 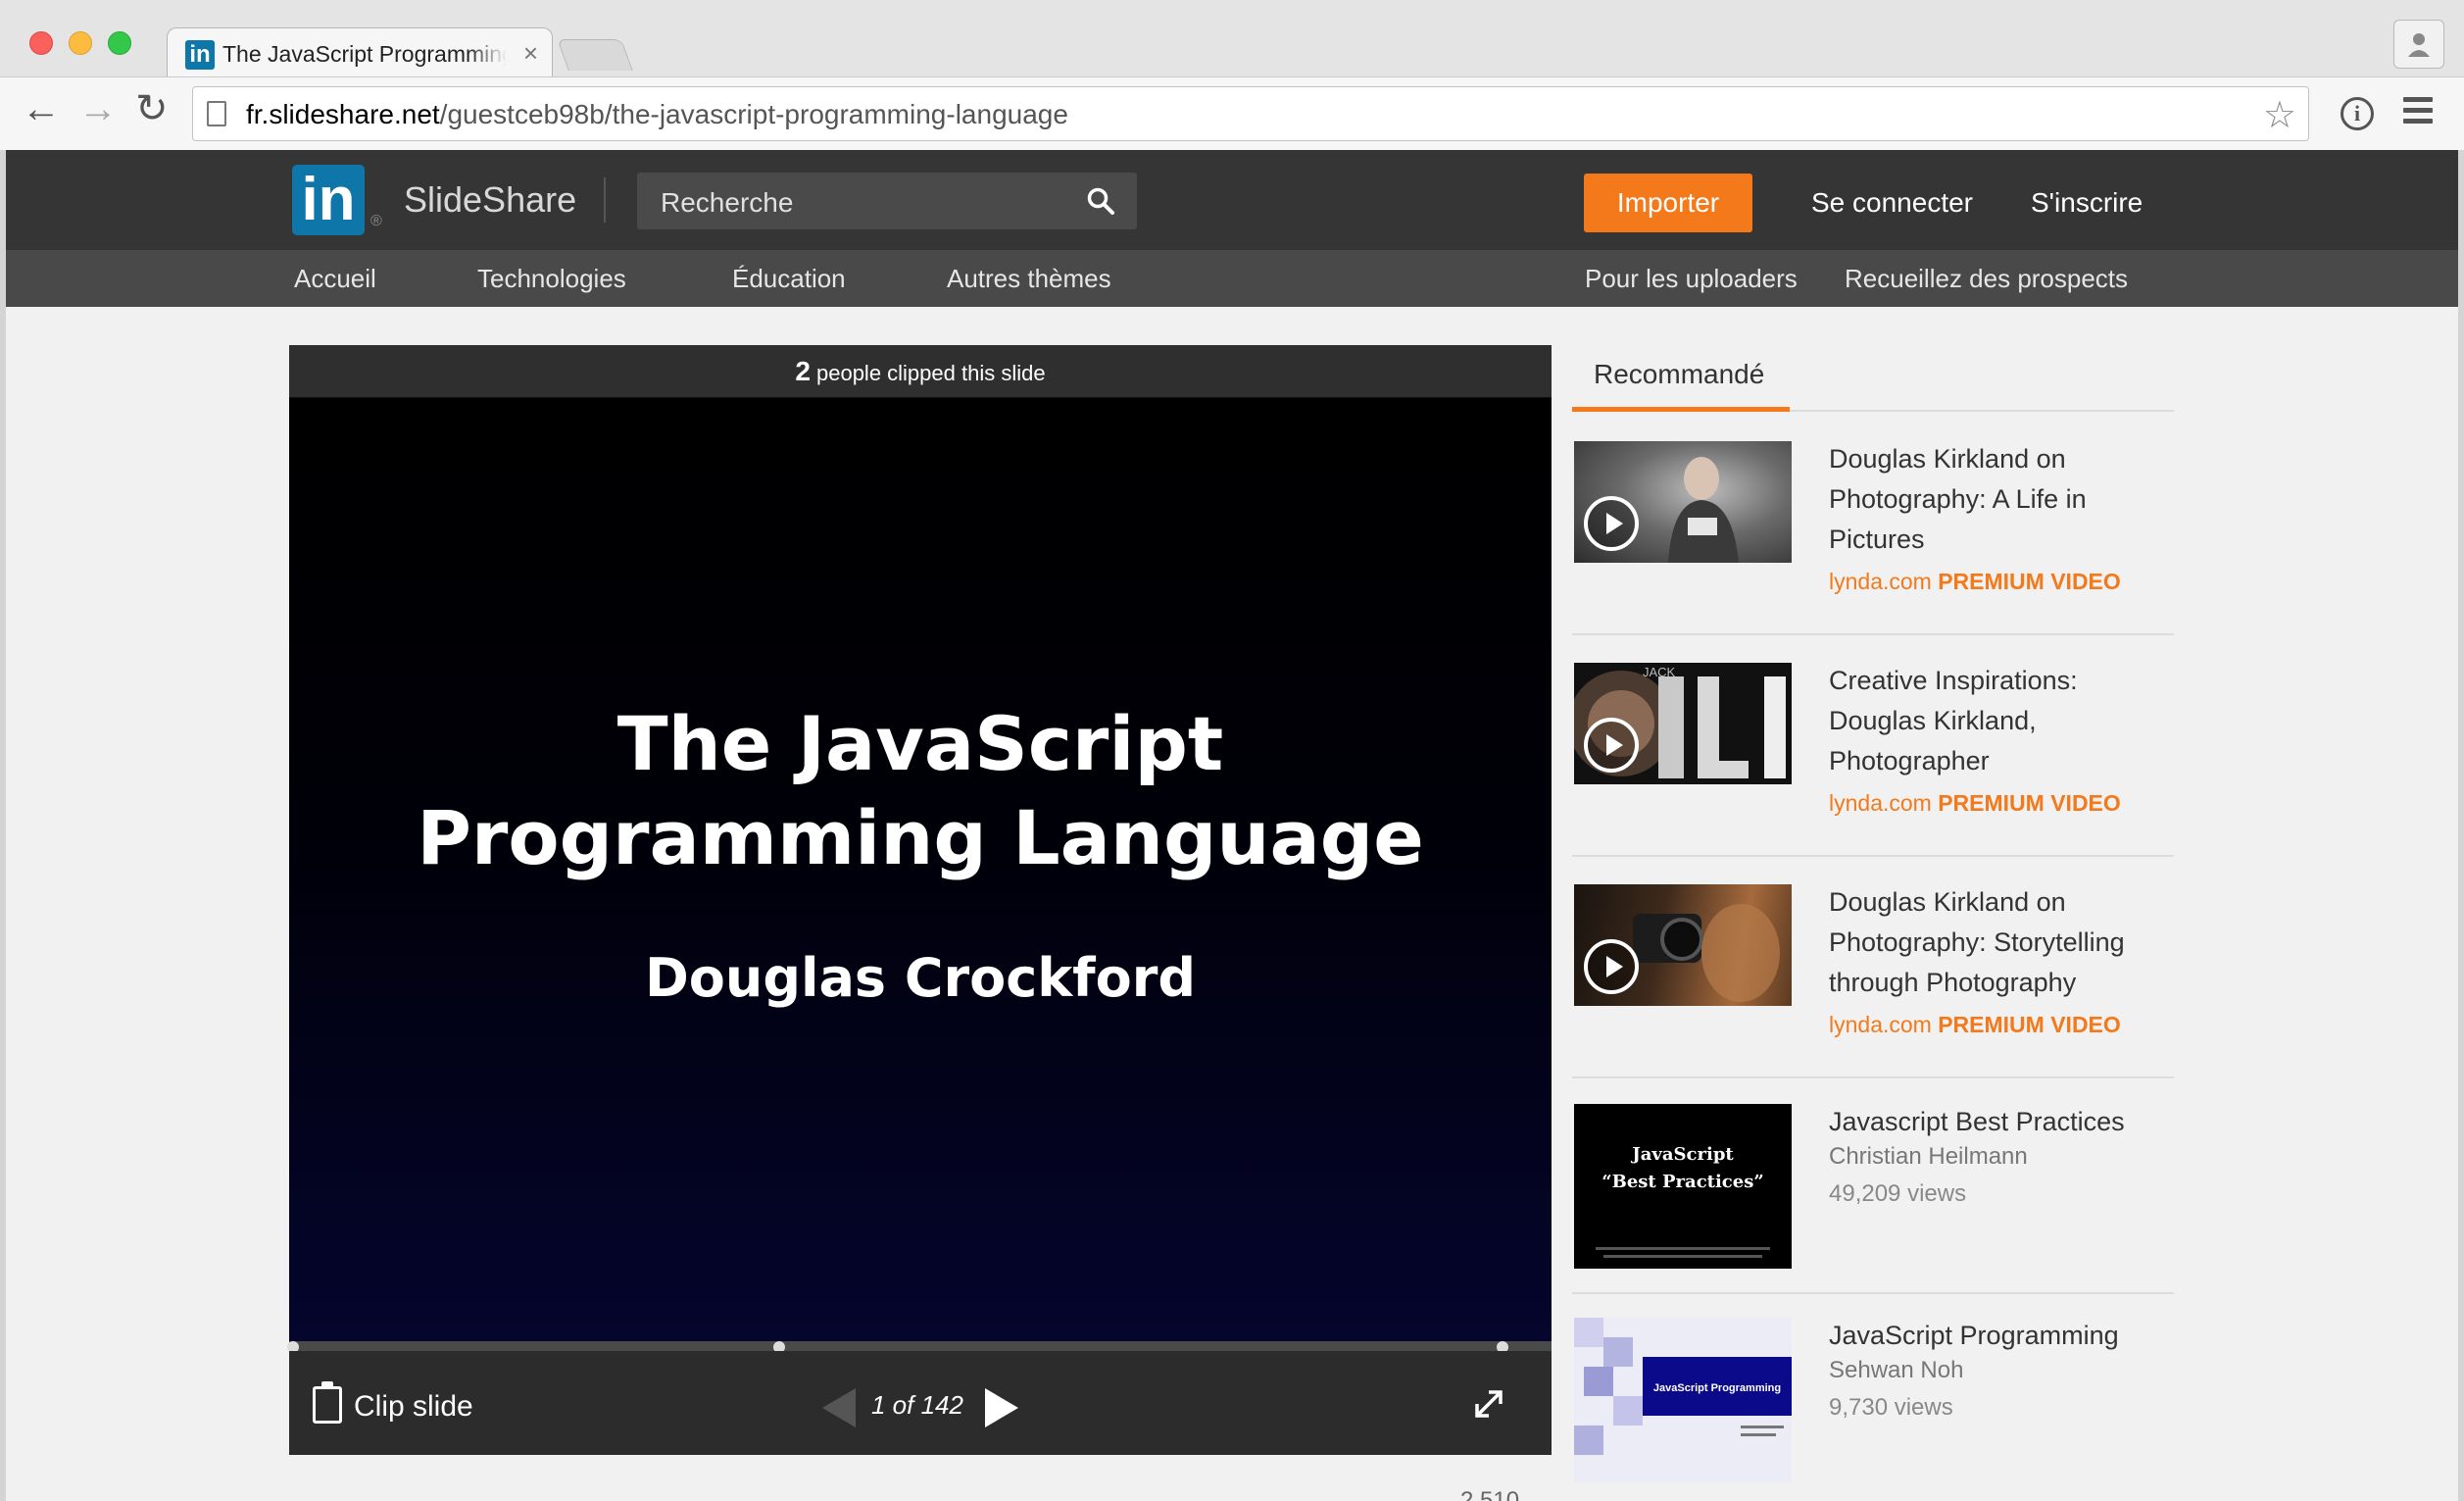 What do you see at coordinates (595, 55) in the screenshot?
I see `new-tab-button` at bounding box center [595, 55].